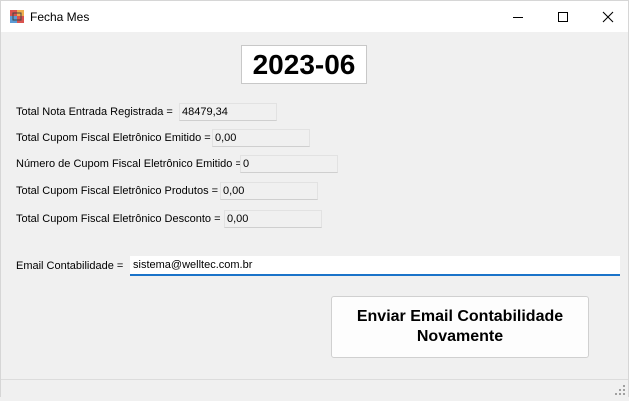  What do you see at coordinates (375, 266) in the screenshot?
I see `email-input` at bounding box center [375, 266].